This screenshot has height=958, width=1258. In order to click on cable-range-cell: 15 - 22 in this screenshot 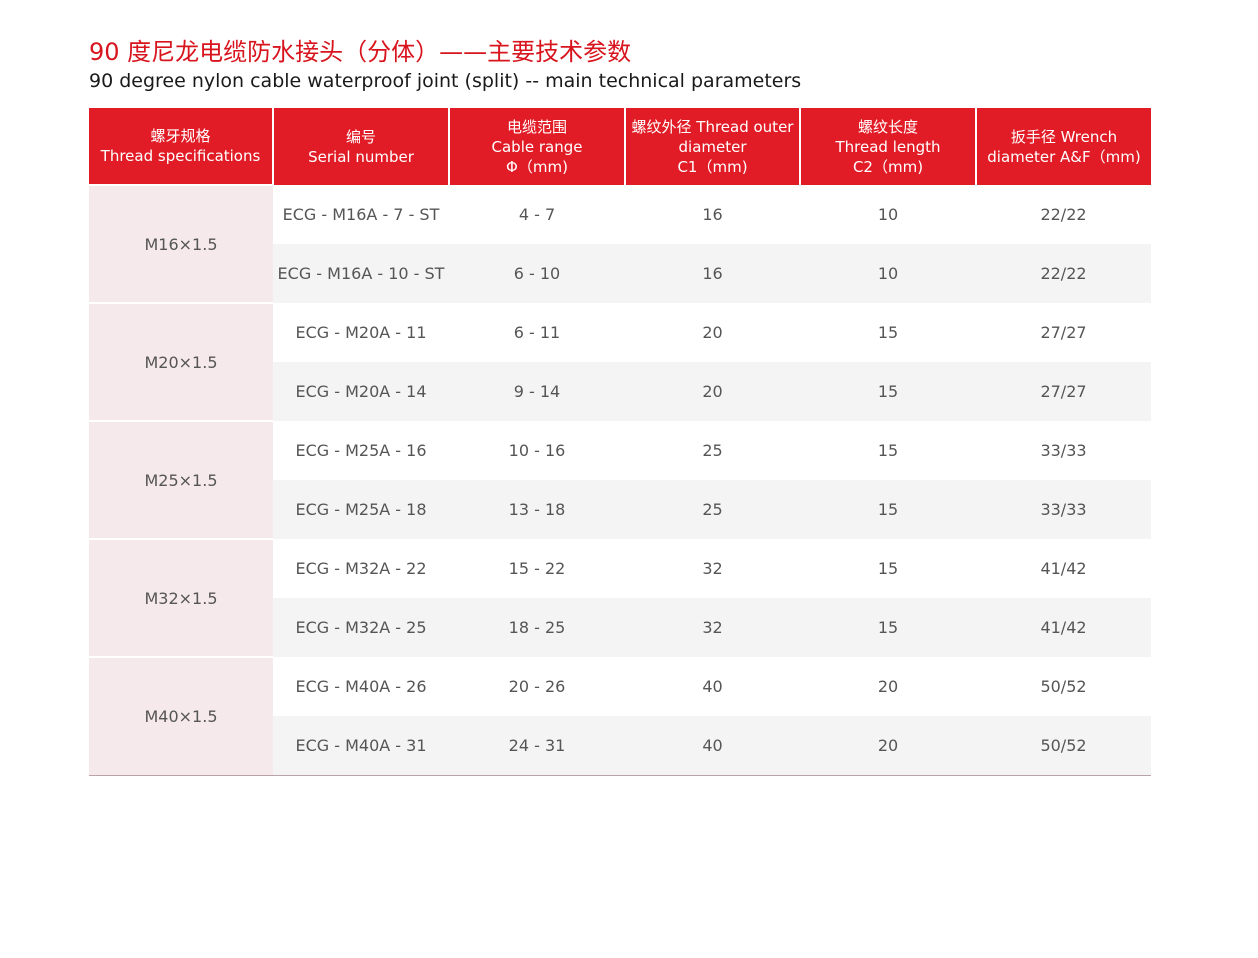, I will do `click(537, 568)`.